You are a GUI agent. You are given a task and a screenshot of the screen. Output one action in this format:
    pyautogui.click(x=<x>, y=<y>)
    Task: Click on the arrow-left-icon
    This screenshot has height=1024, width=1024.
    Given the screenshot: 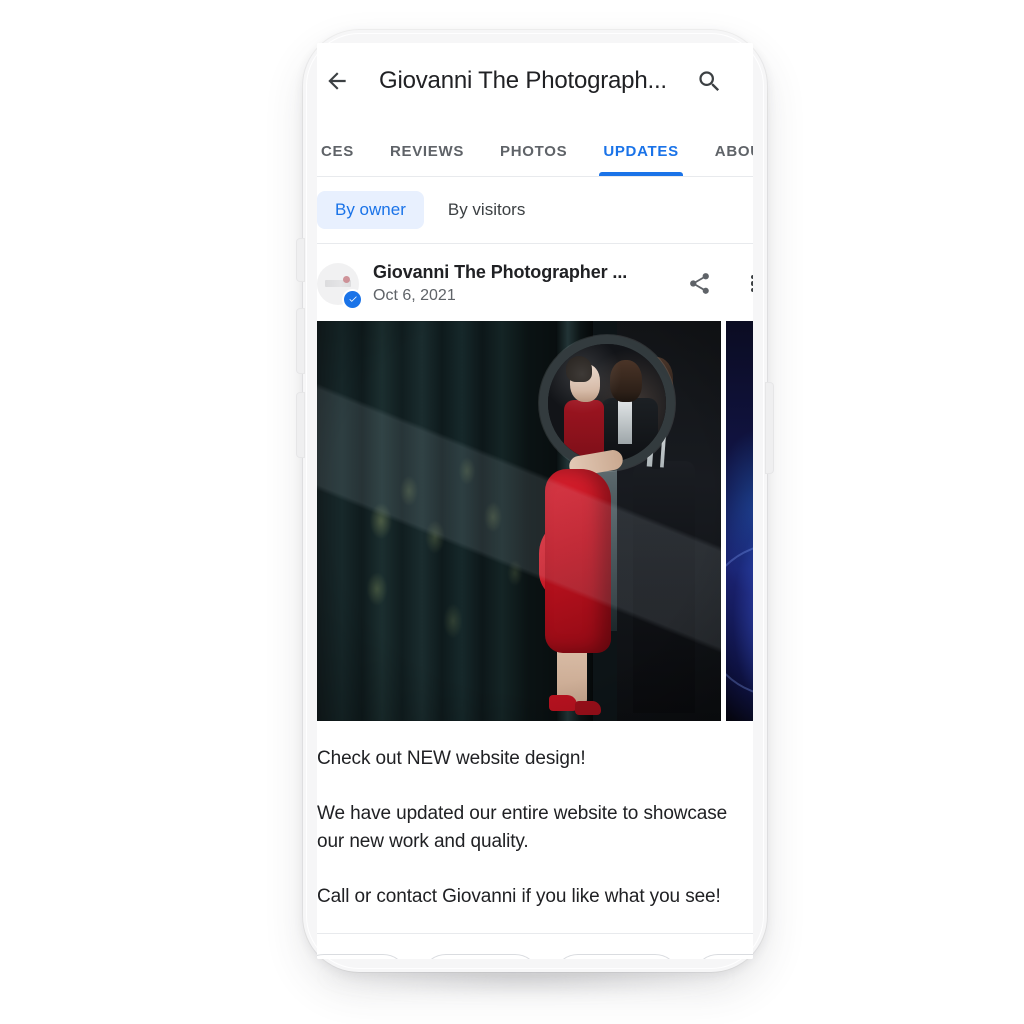 What is the action you would take?
    pyautogui.click(x=337, y=81)
    